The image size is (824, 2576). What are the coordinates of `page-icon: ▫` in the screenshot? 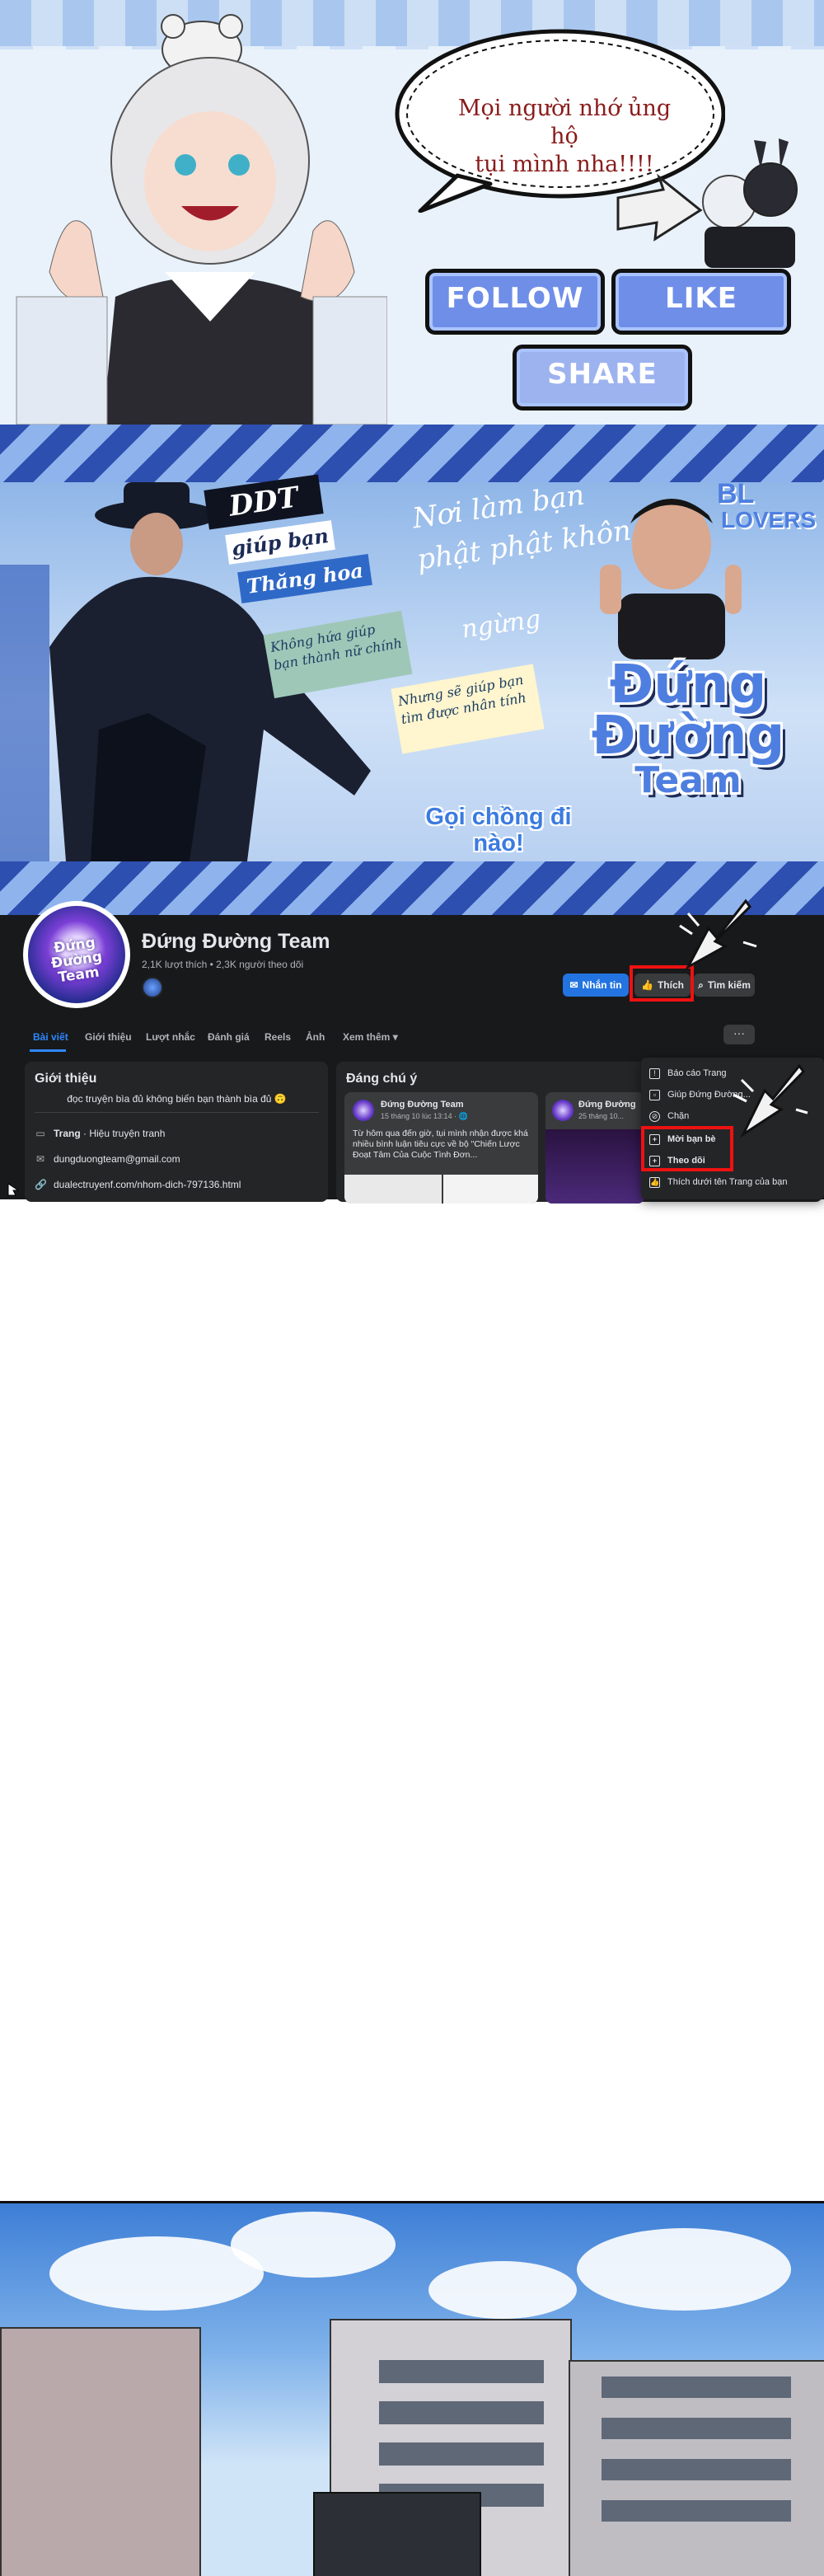 It's located at (654, 1095).